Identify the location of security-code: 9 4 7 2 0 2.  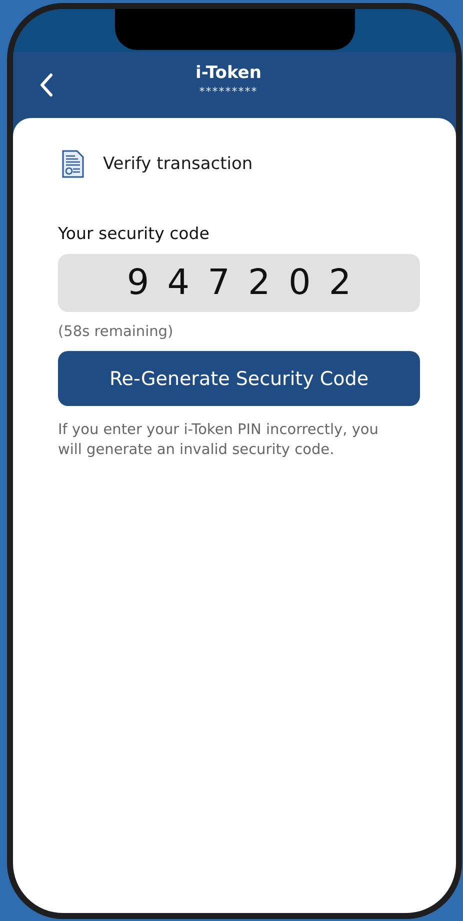
(239, 283).